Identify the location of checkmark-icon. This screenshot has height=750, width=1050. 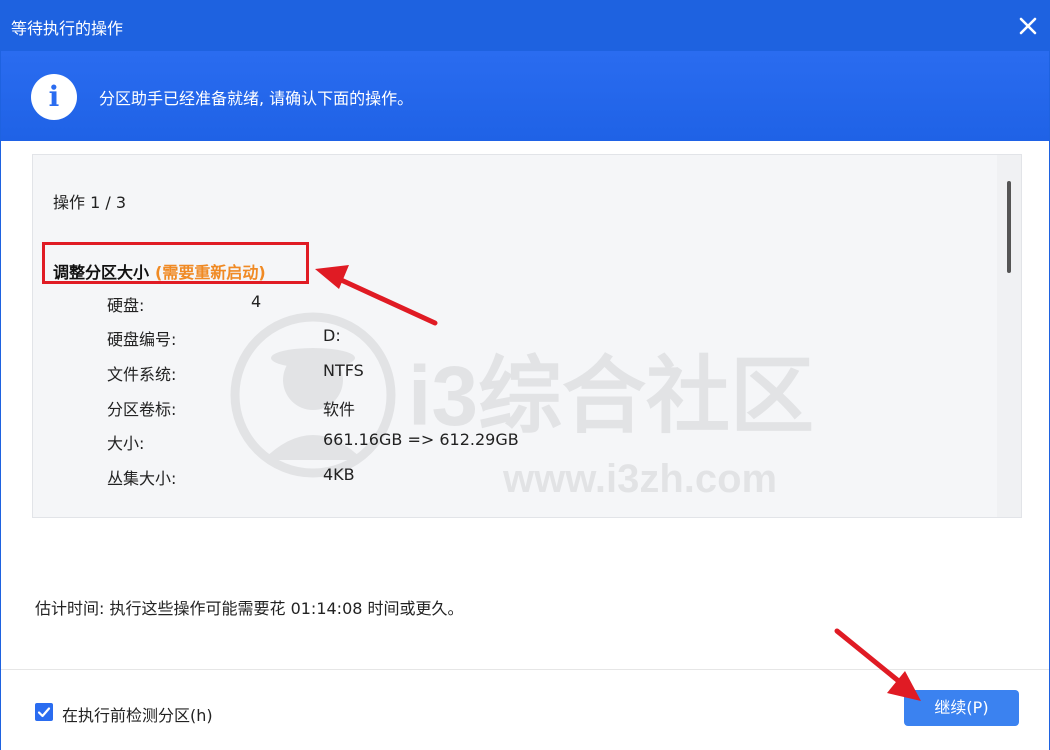
(44, 712).